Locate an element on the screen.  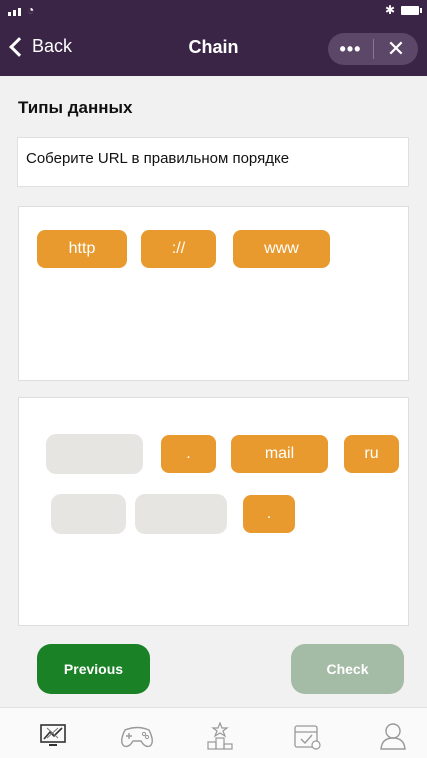
mini-program-capsule: ••• ✕ is located at coordinates (373, 49).